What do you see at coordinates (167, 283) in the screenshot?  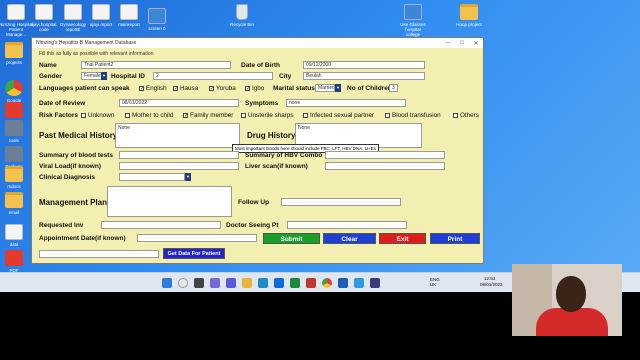 I see `start-icon` at bounding box center [167, 283].